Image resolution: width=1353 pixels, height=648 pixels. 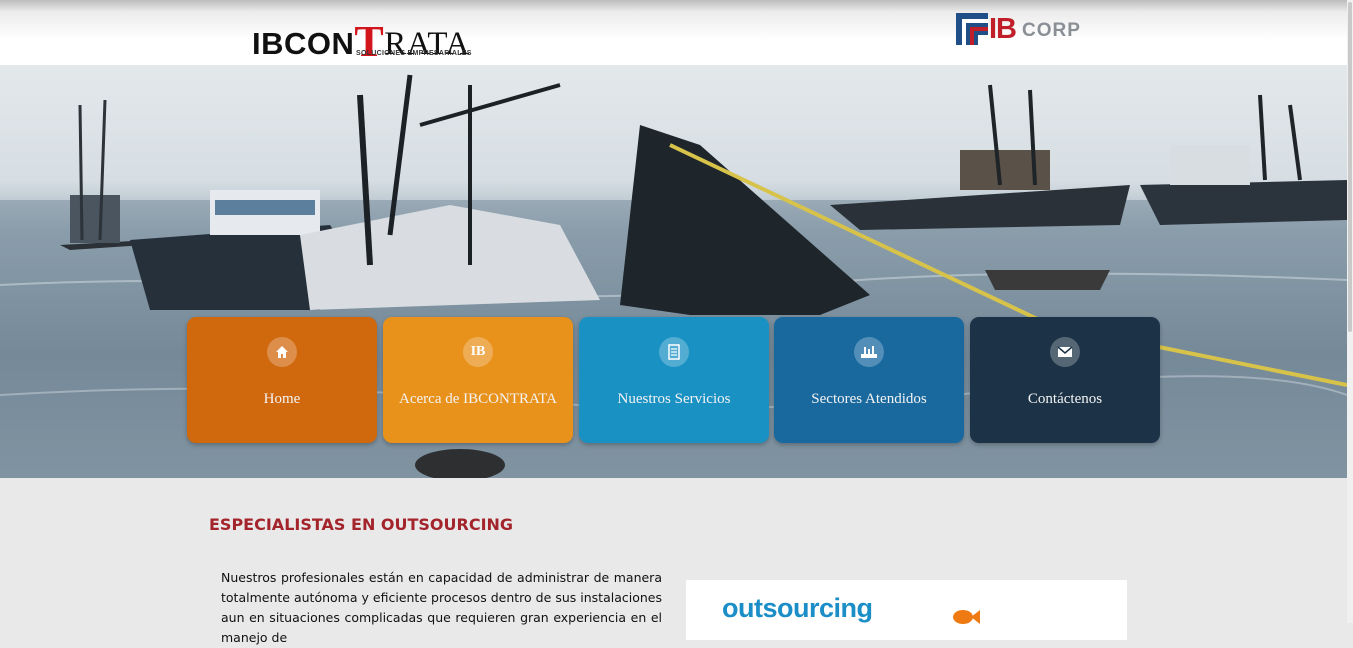 I want to click on home-icon, so click(x=282, y=352).